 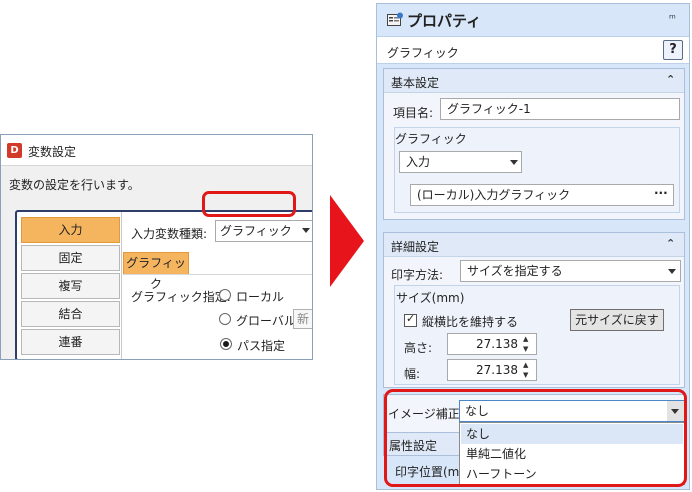 What do you see at coordinates (156, 150) in the screenshot?
I see `dialog-title-bar: D 変数設定` at bounding box center [156, 150].